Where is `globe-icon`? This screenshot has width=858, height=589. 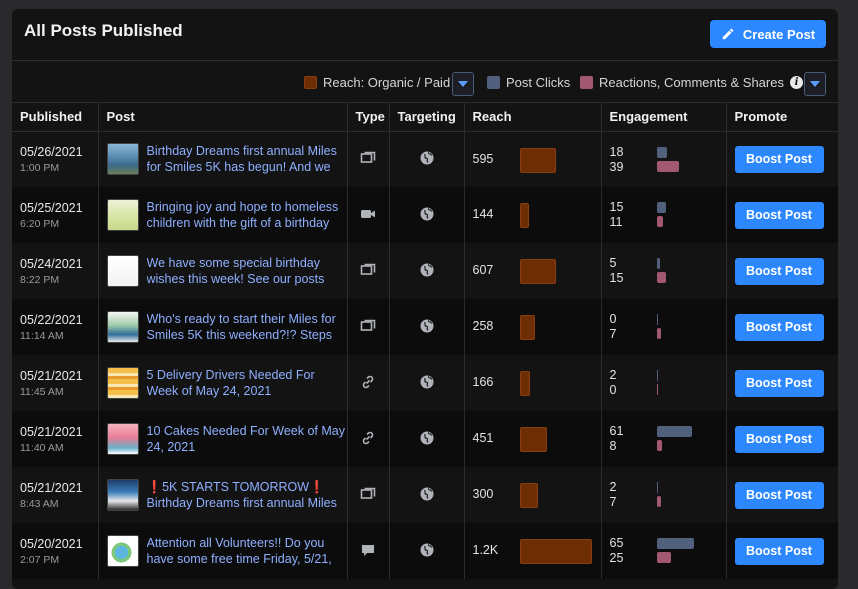
globe-icon is located at coordinates (427, 328).